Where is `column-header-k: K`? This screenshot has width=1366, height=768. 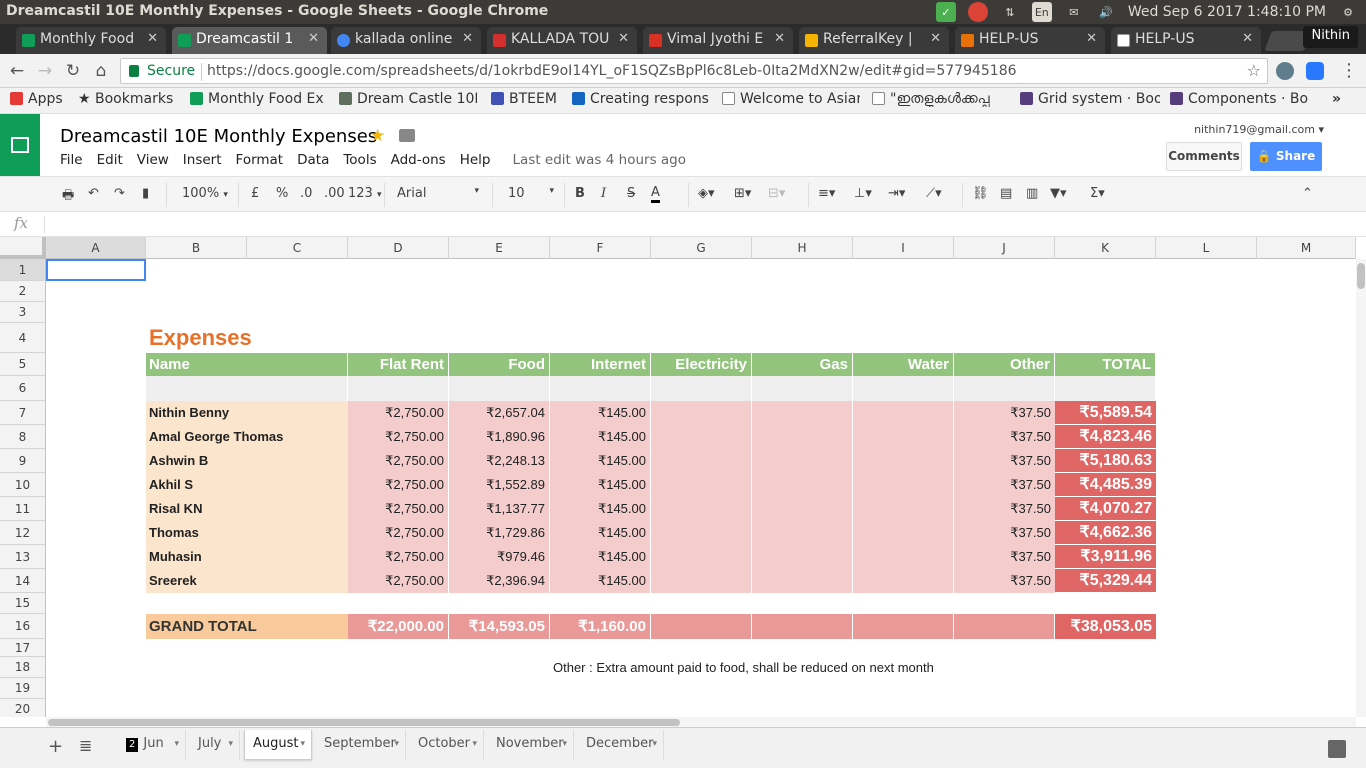
column-header-k: K is located at coordinates (1105, 248).